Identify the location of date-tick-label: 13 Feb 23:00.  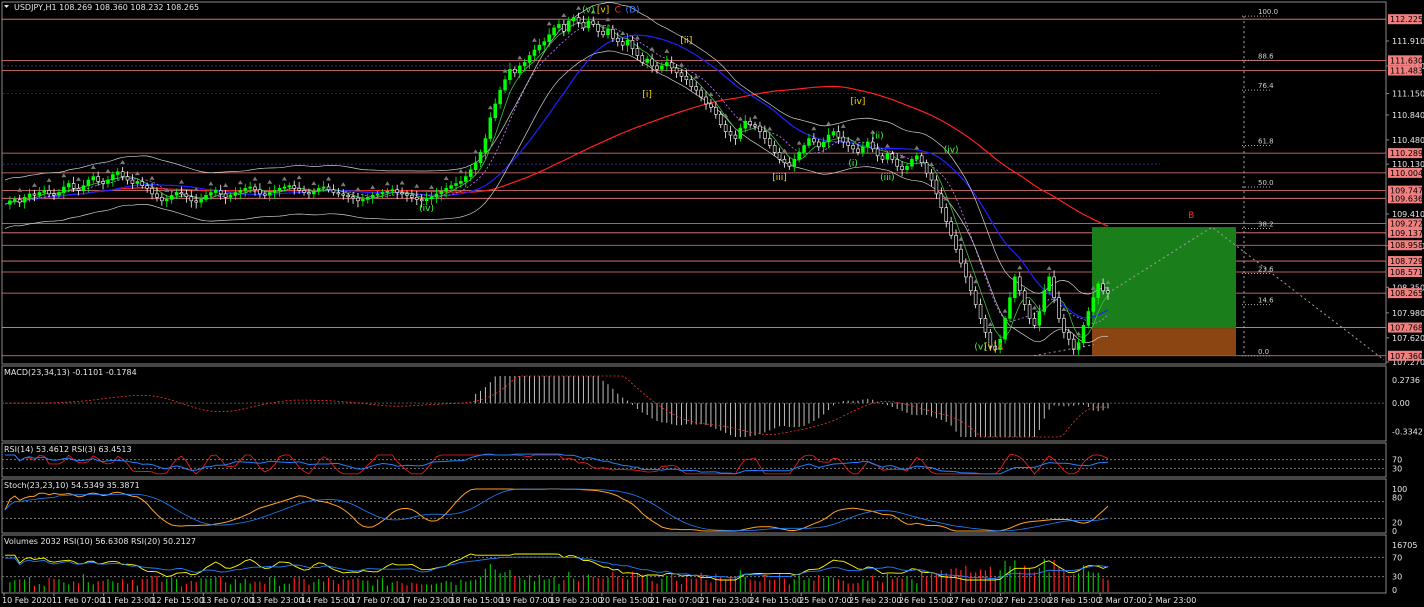
(277, 600).